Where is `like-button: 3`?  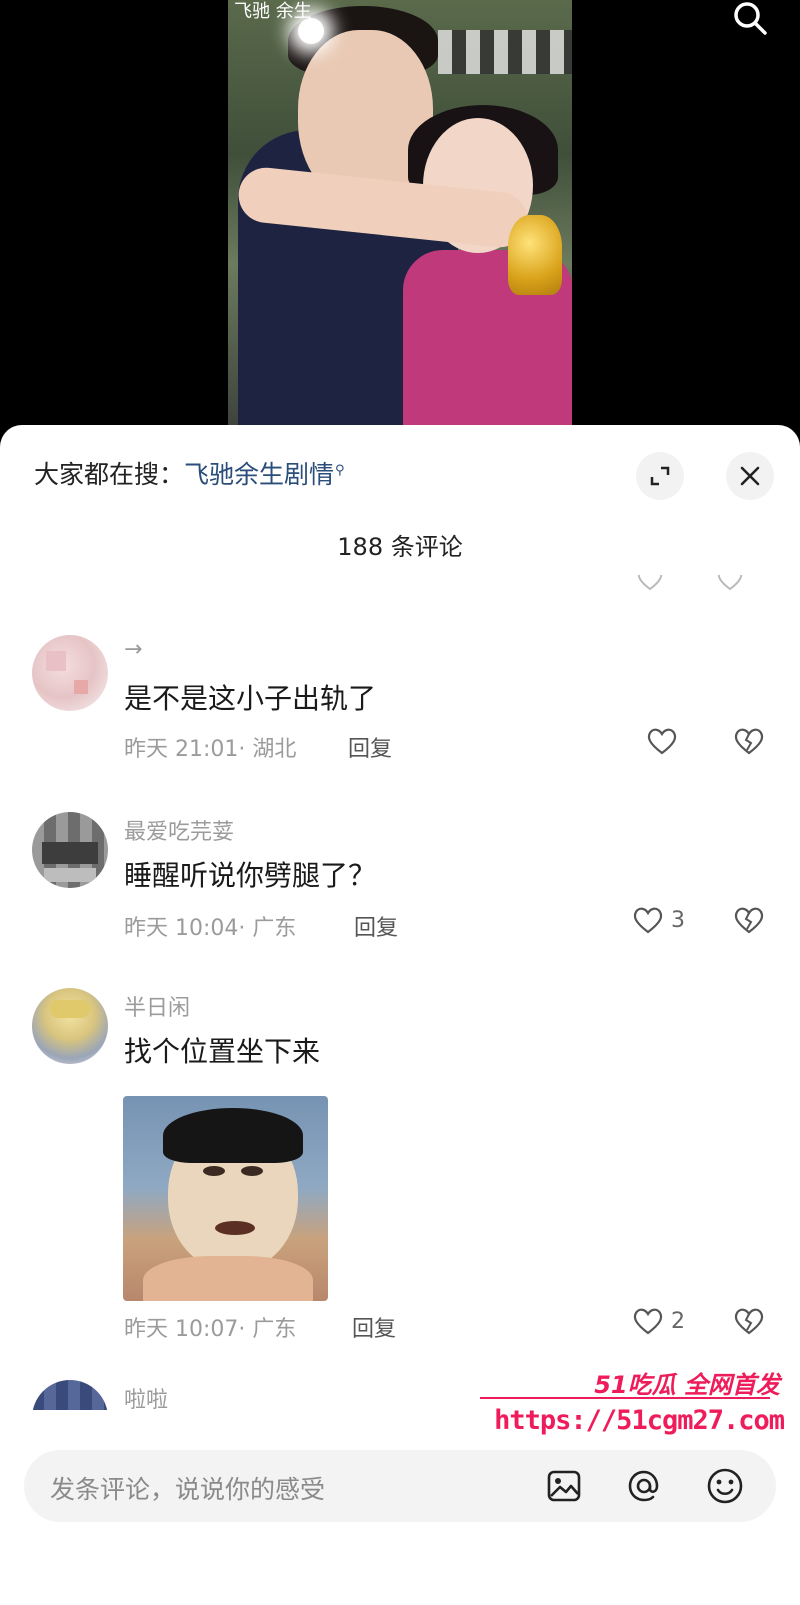
like-button: 3 is located at coordinates (658, 920).